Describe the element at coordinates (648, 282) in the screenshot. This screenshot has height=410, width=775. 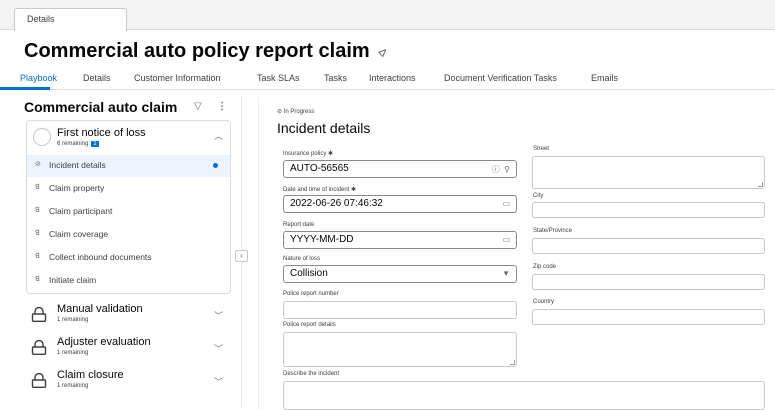
I see `zip-code-field` at that location.